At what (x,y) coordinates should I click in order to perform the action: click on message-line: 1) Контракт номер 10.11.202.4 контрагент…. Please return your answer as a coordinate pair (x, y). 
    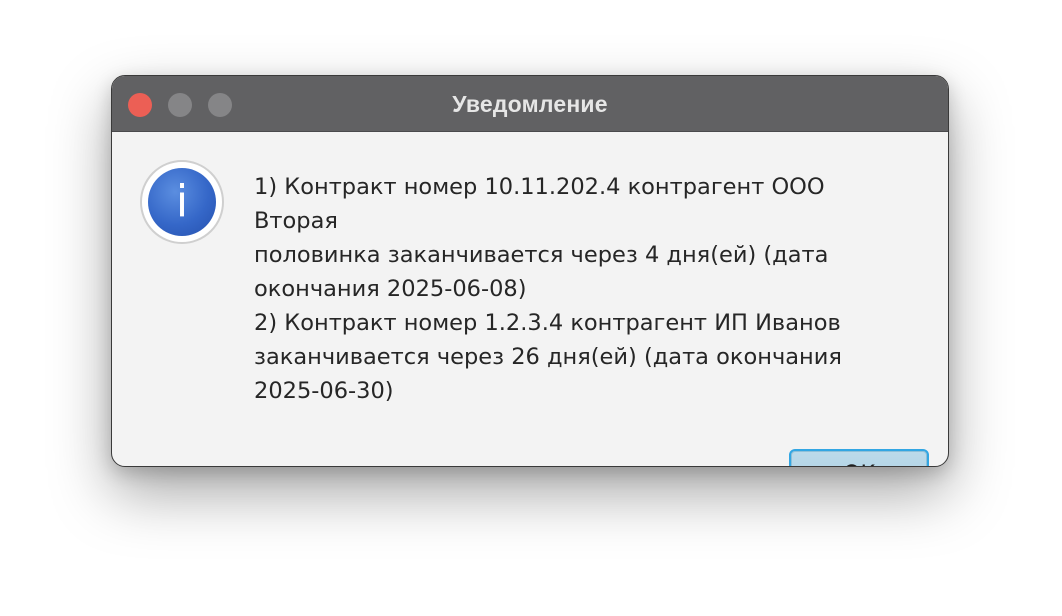
    Looking at the image, I should click on (539, 204).